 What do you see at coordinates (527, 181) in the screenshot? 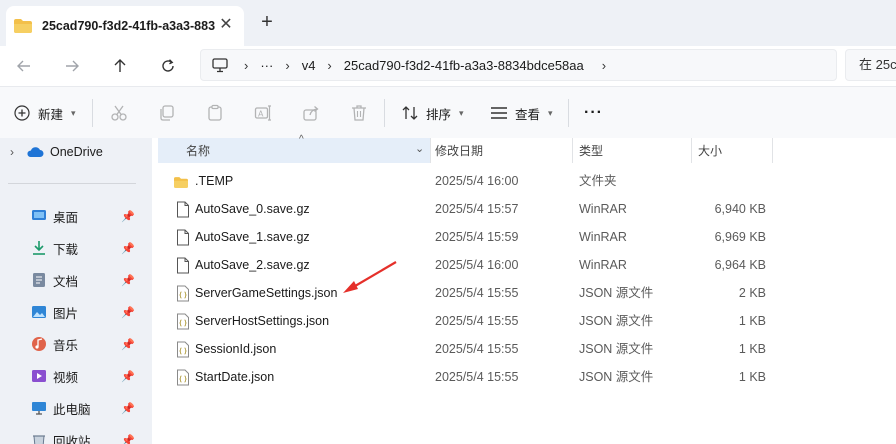
I see `file-row: .TEMP 2025/5/4 16:00 文件夹` at bounding box center [527, 181].